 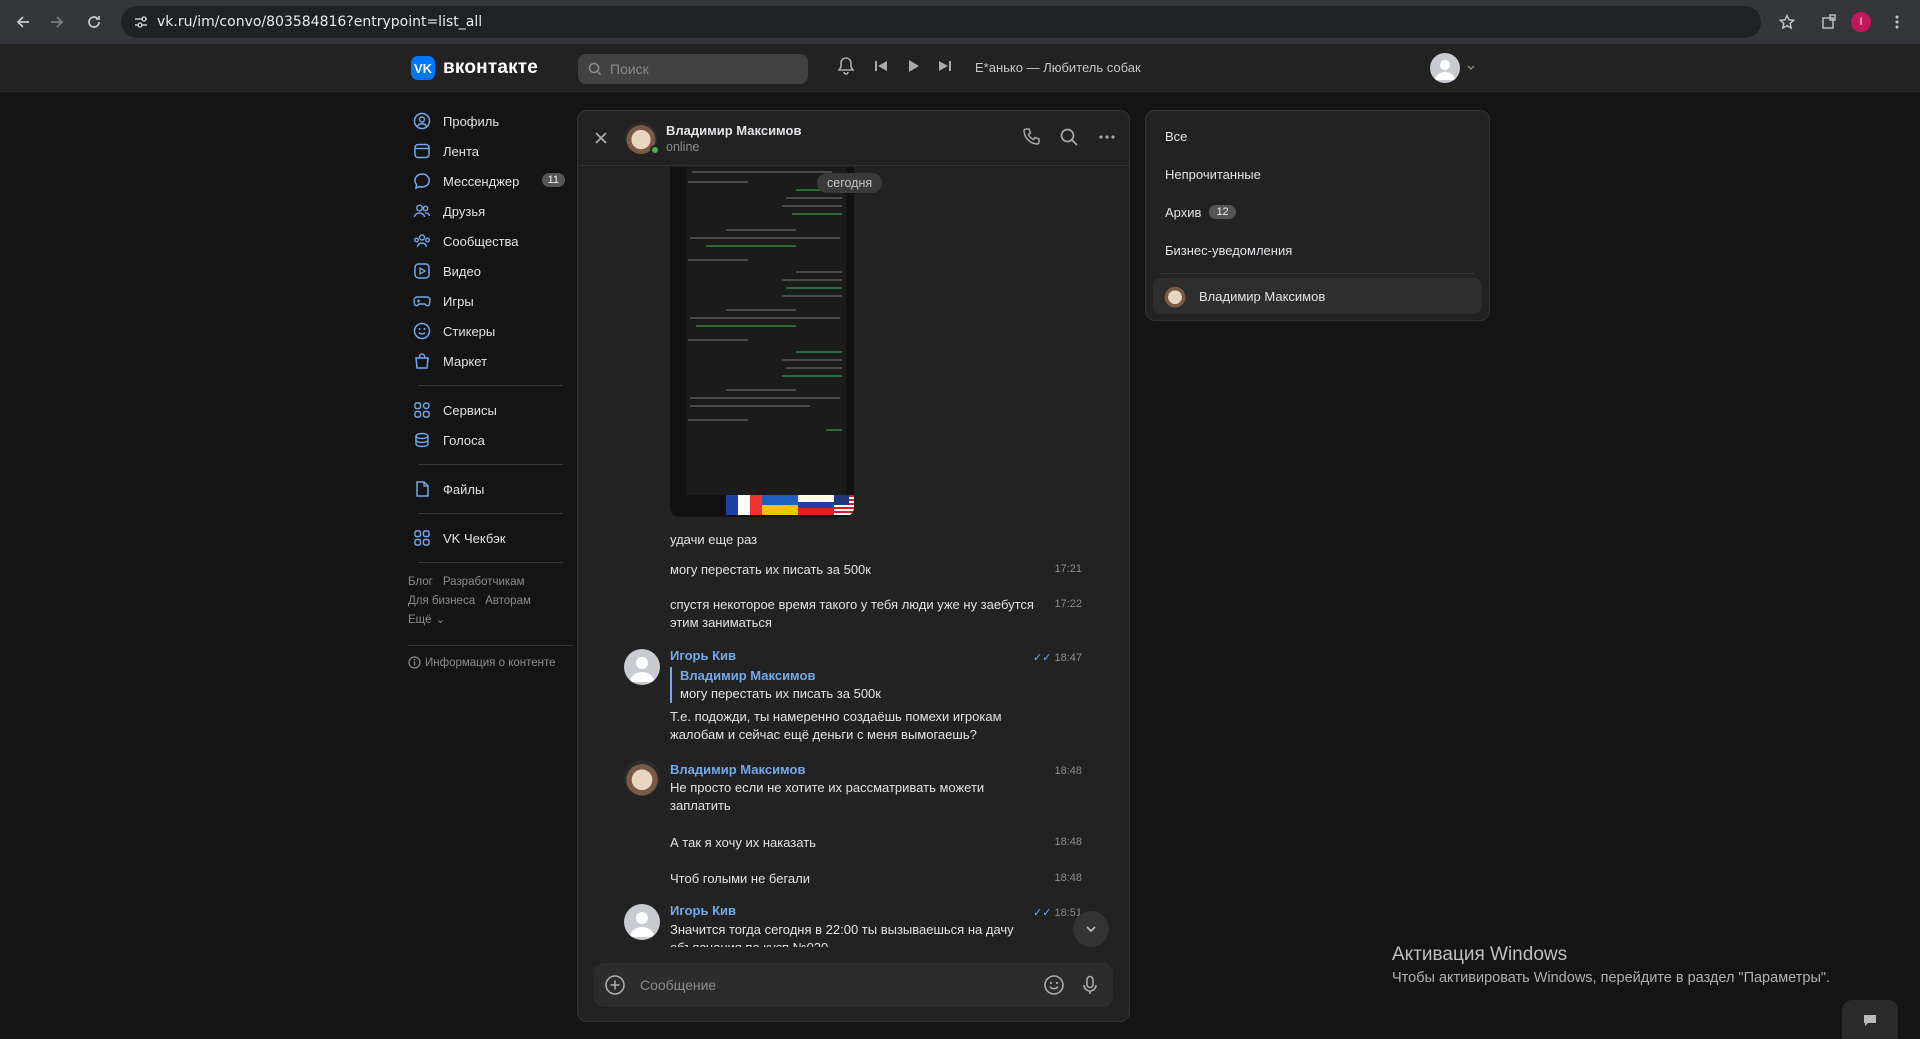 I want to click on chat-status: online, so click(x=683, y=147).